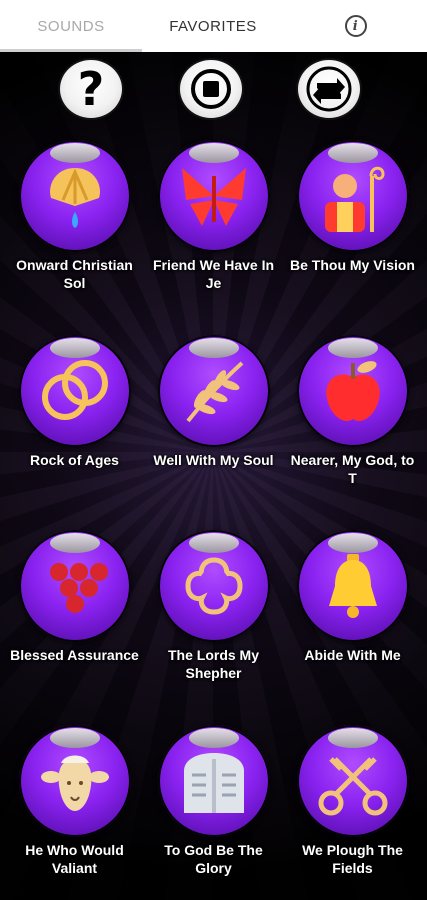 The width and height of the screenshot is (427, 900). What do you see at coordinates (352, 859) in the screenshot?
I see `sound-label: We Plough The Fields` at bounding box center [352, 859].